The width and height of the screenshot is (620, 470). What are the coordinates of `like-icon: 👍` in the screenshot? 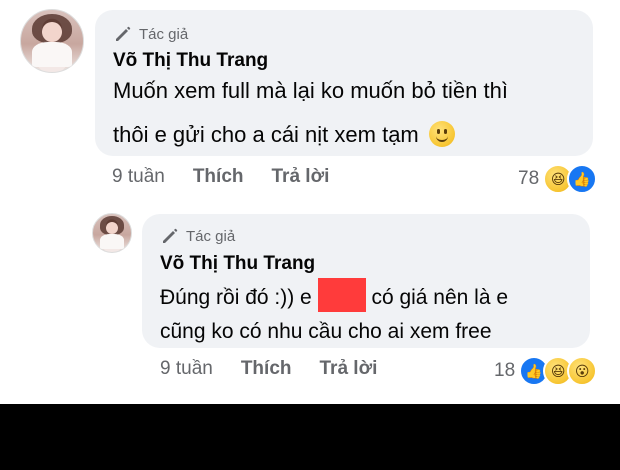 It's located at (582, 179).